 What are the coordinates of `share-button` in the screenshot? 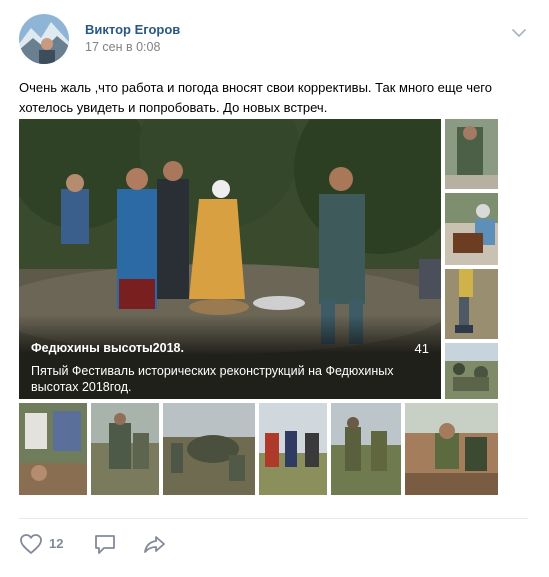 It's located at (155, 544).